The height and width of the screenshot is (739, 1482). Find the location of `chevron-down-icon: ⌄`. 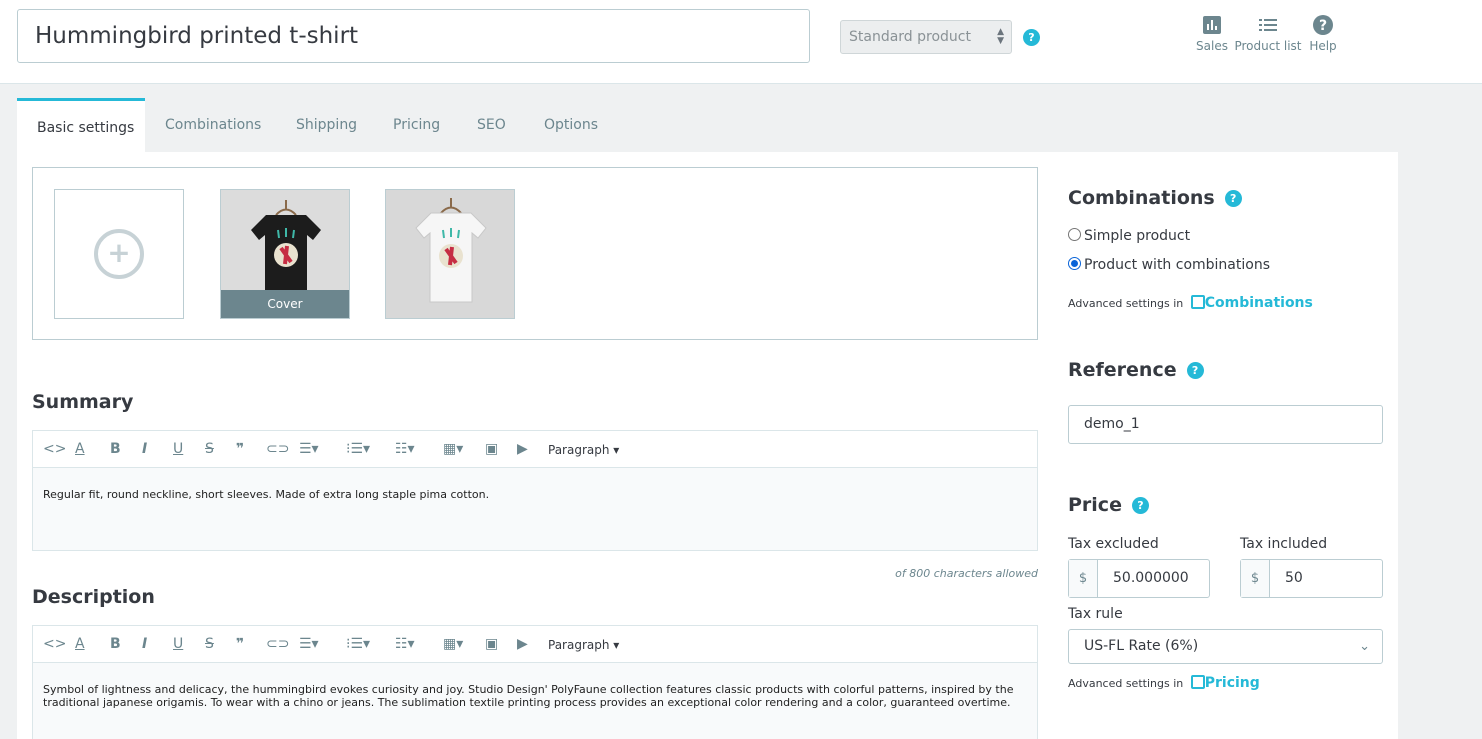

chevron-down-icon: ⌄ is located at coordinates (1364, 646).